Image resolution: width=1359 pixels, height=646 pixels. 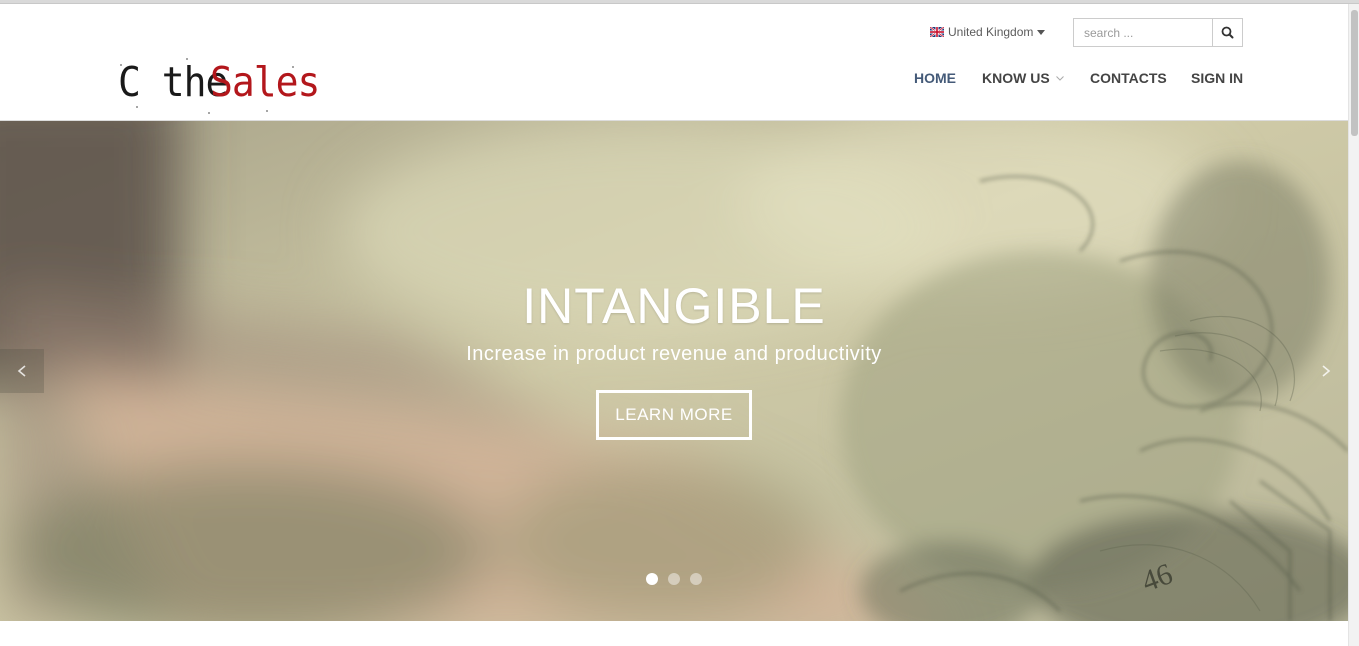 I want to click on carousel-prev-button, so click(x=22, y=371).